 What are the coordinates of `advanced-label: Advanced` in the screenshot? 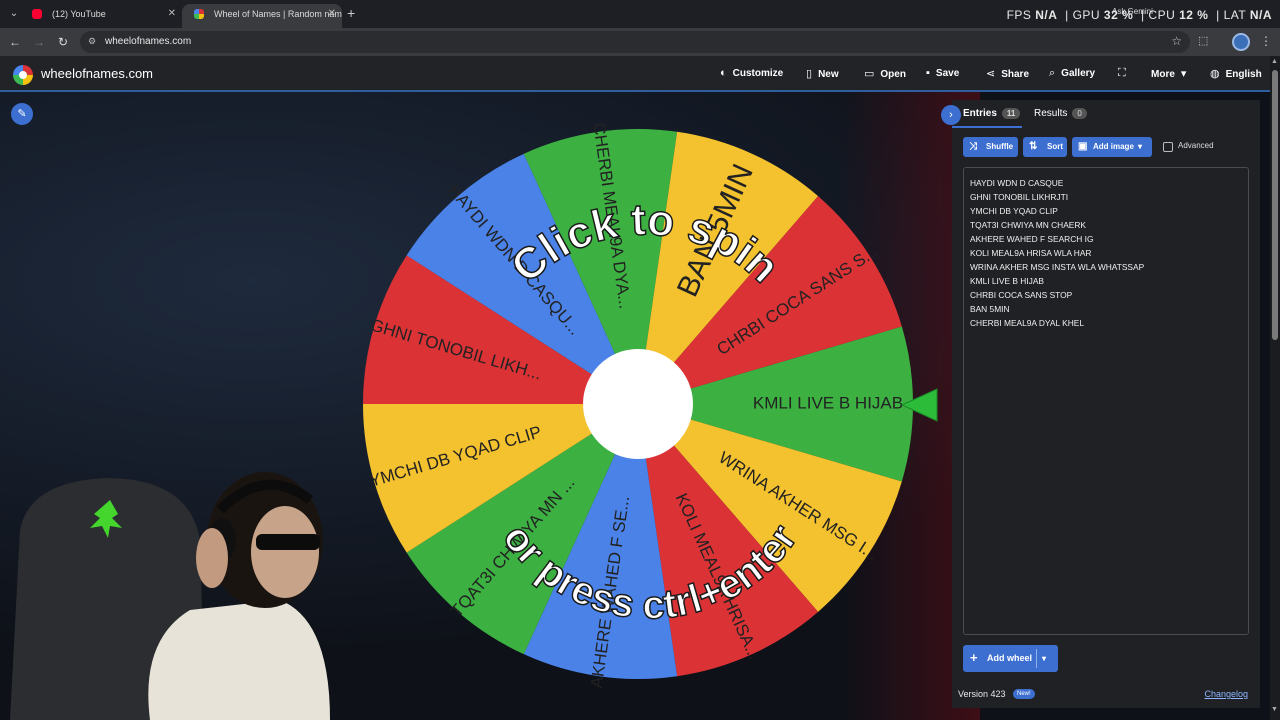 It's located at (1196, 145).